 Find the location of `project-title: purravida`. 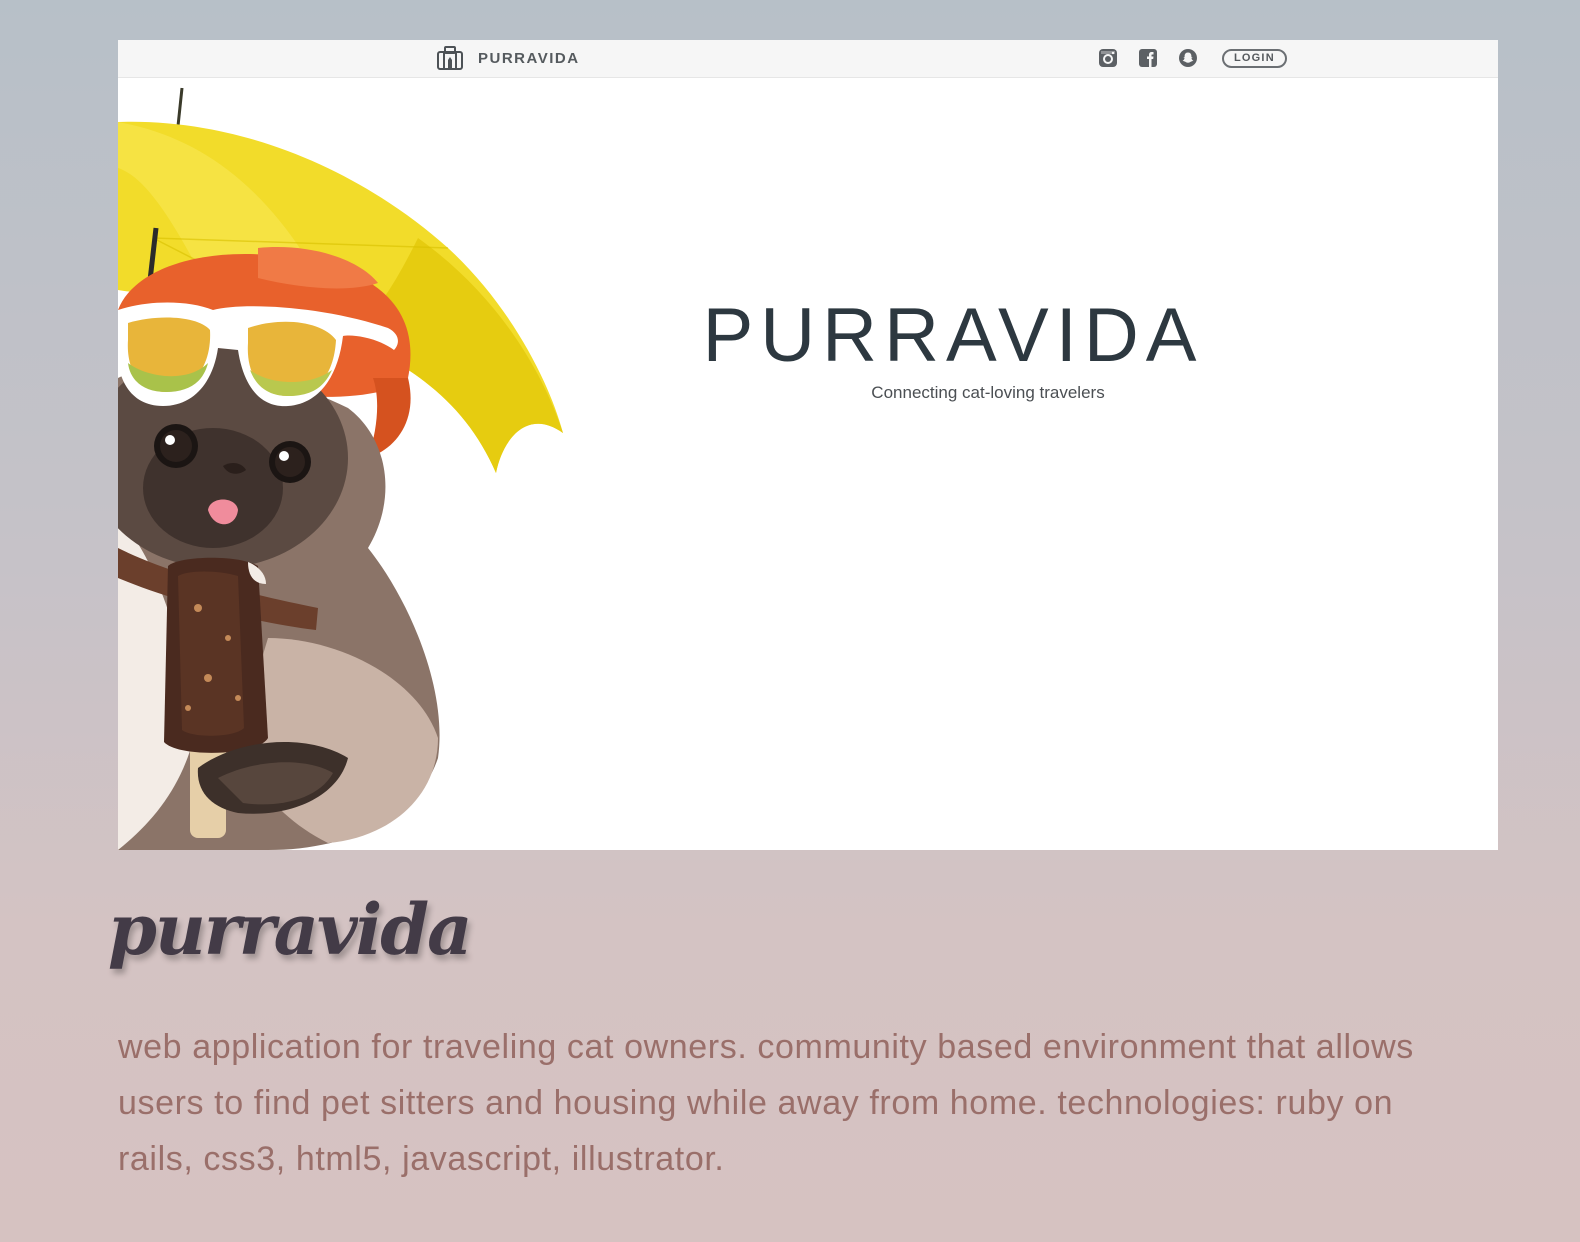

project-title: purravida is located at coordinates (290, 929).